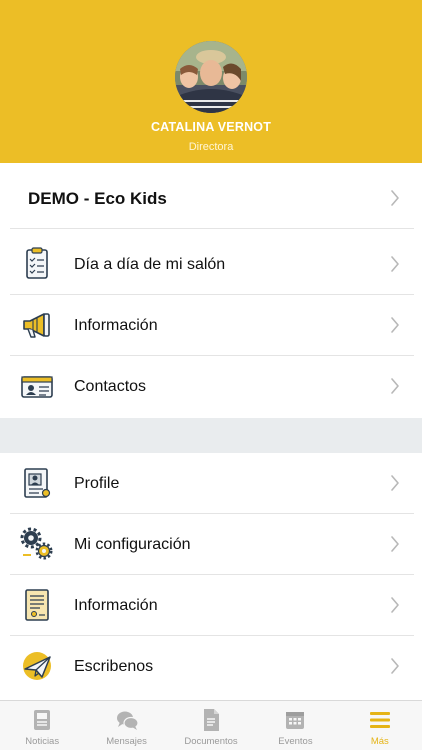 This screenshot has width=422, height=750. Describe the element at coordinates (211, 605) in the screenshot. I see `menu-item-informacion-2: Información` at that location.